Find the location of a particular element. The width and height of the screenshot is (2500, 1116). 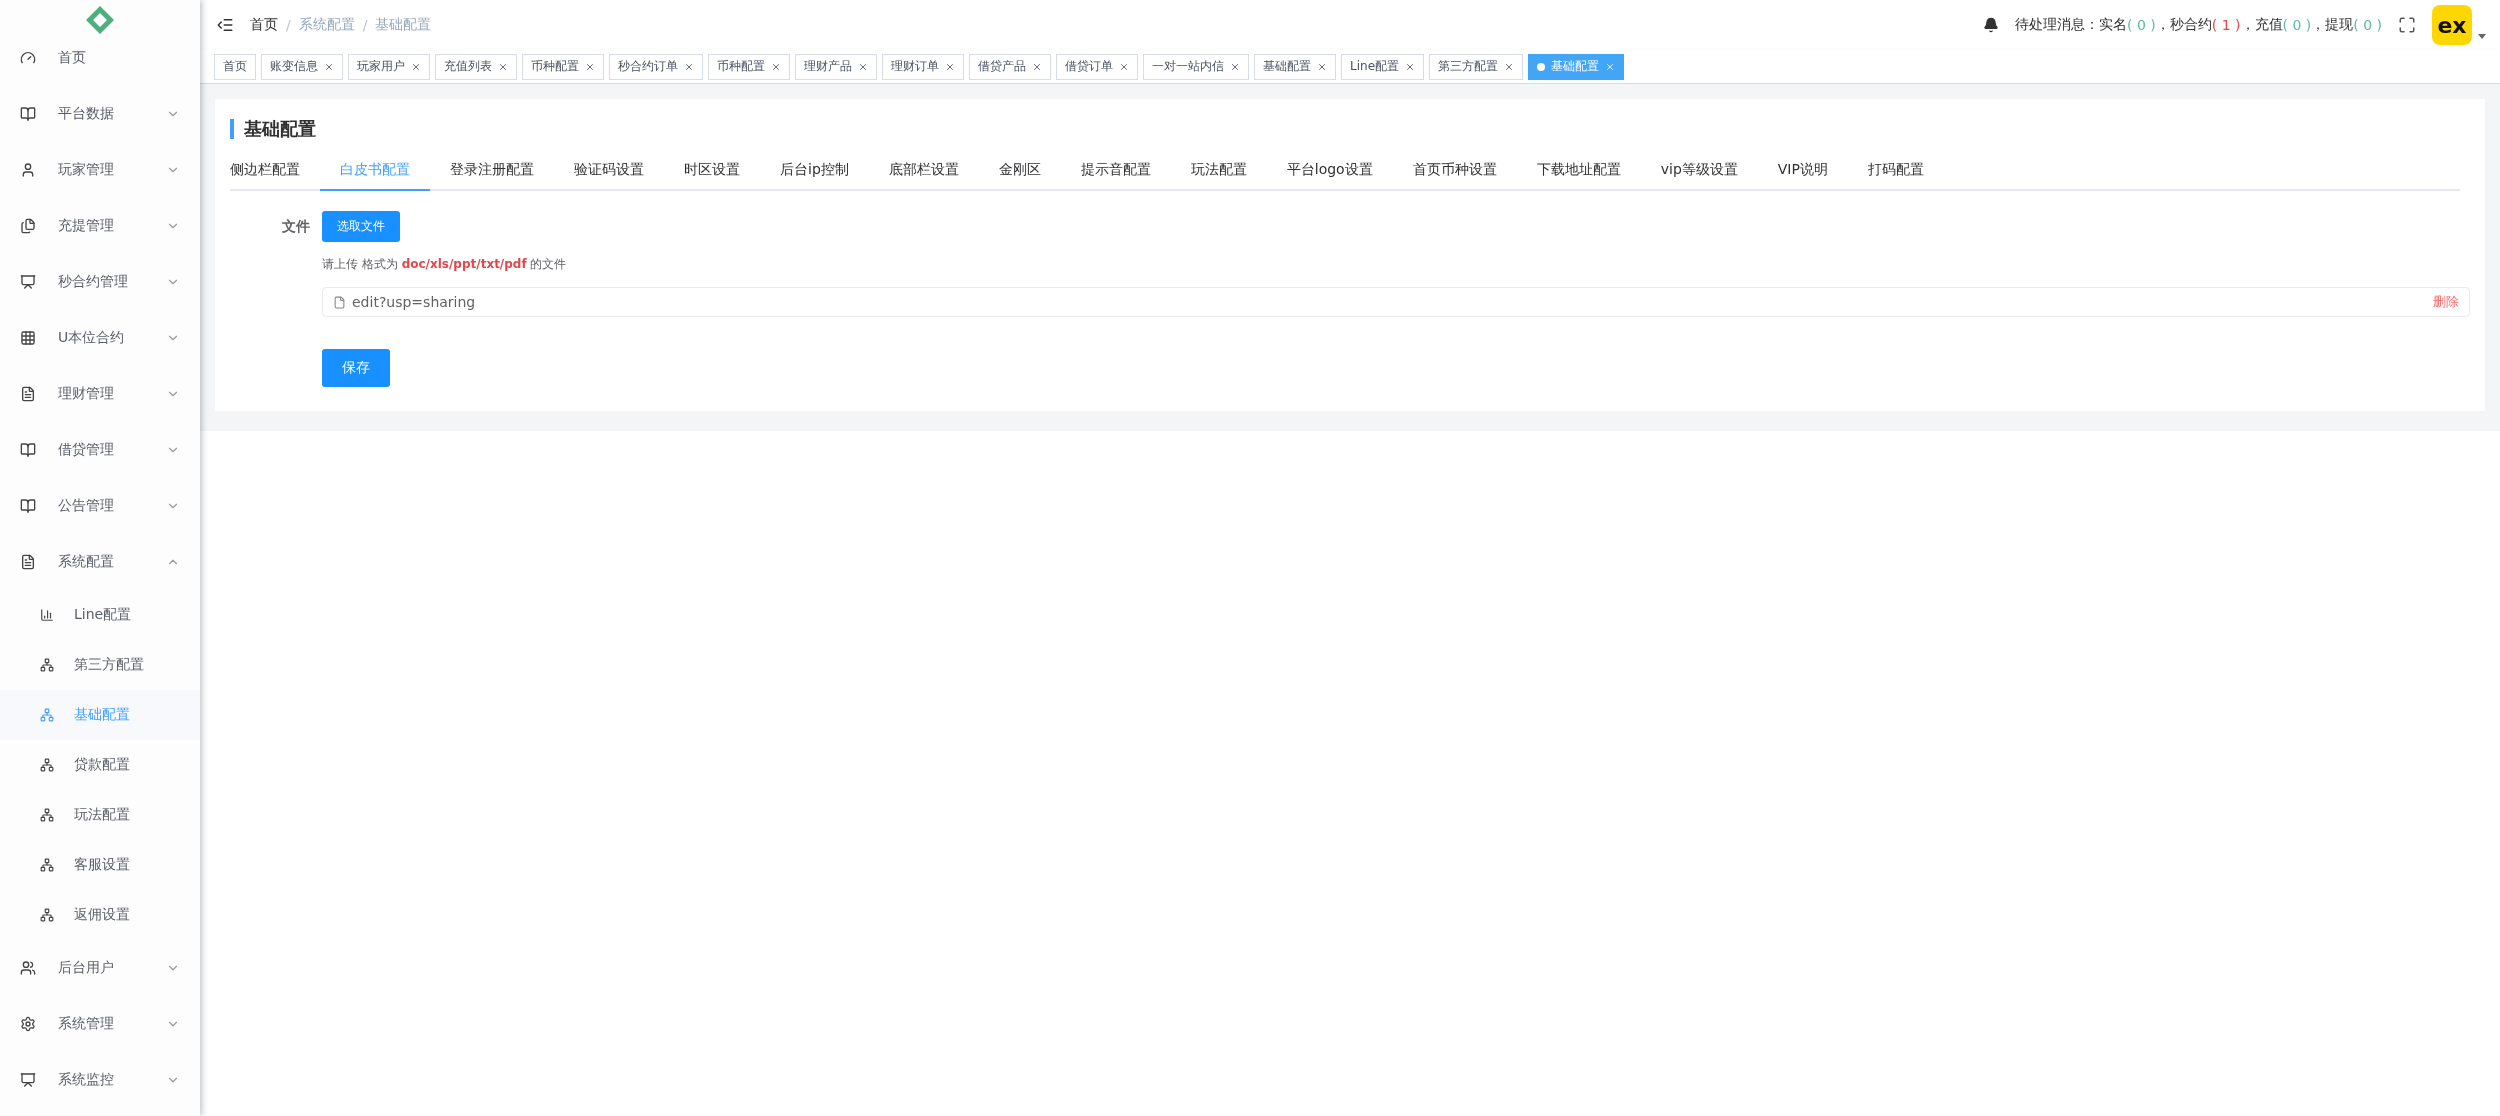

sidebar-item: 借贷管理 is located at coordinates (100, 450).